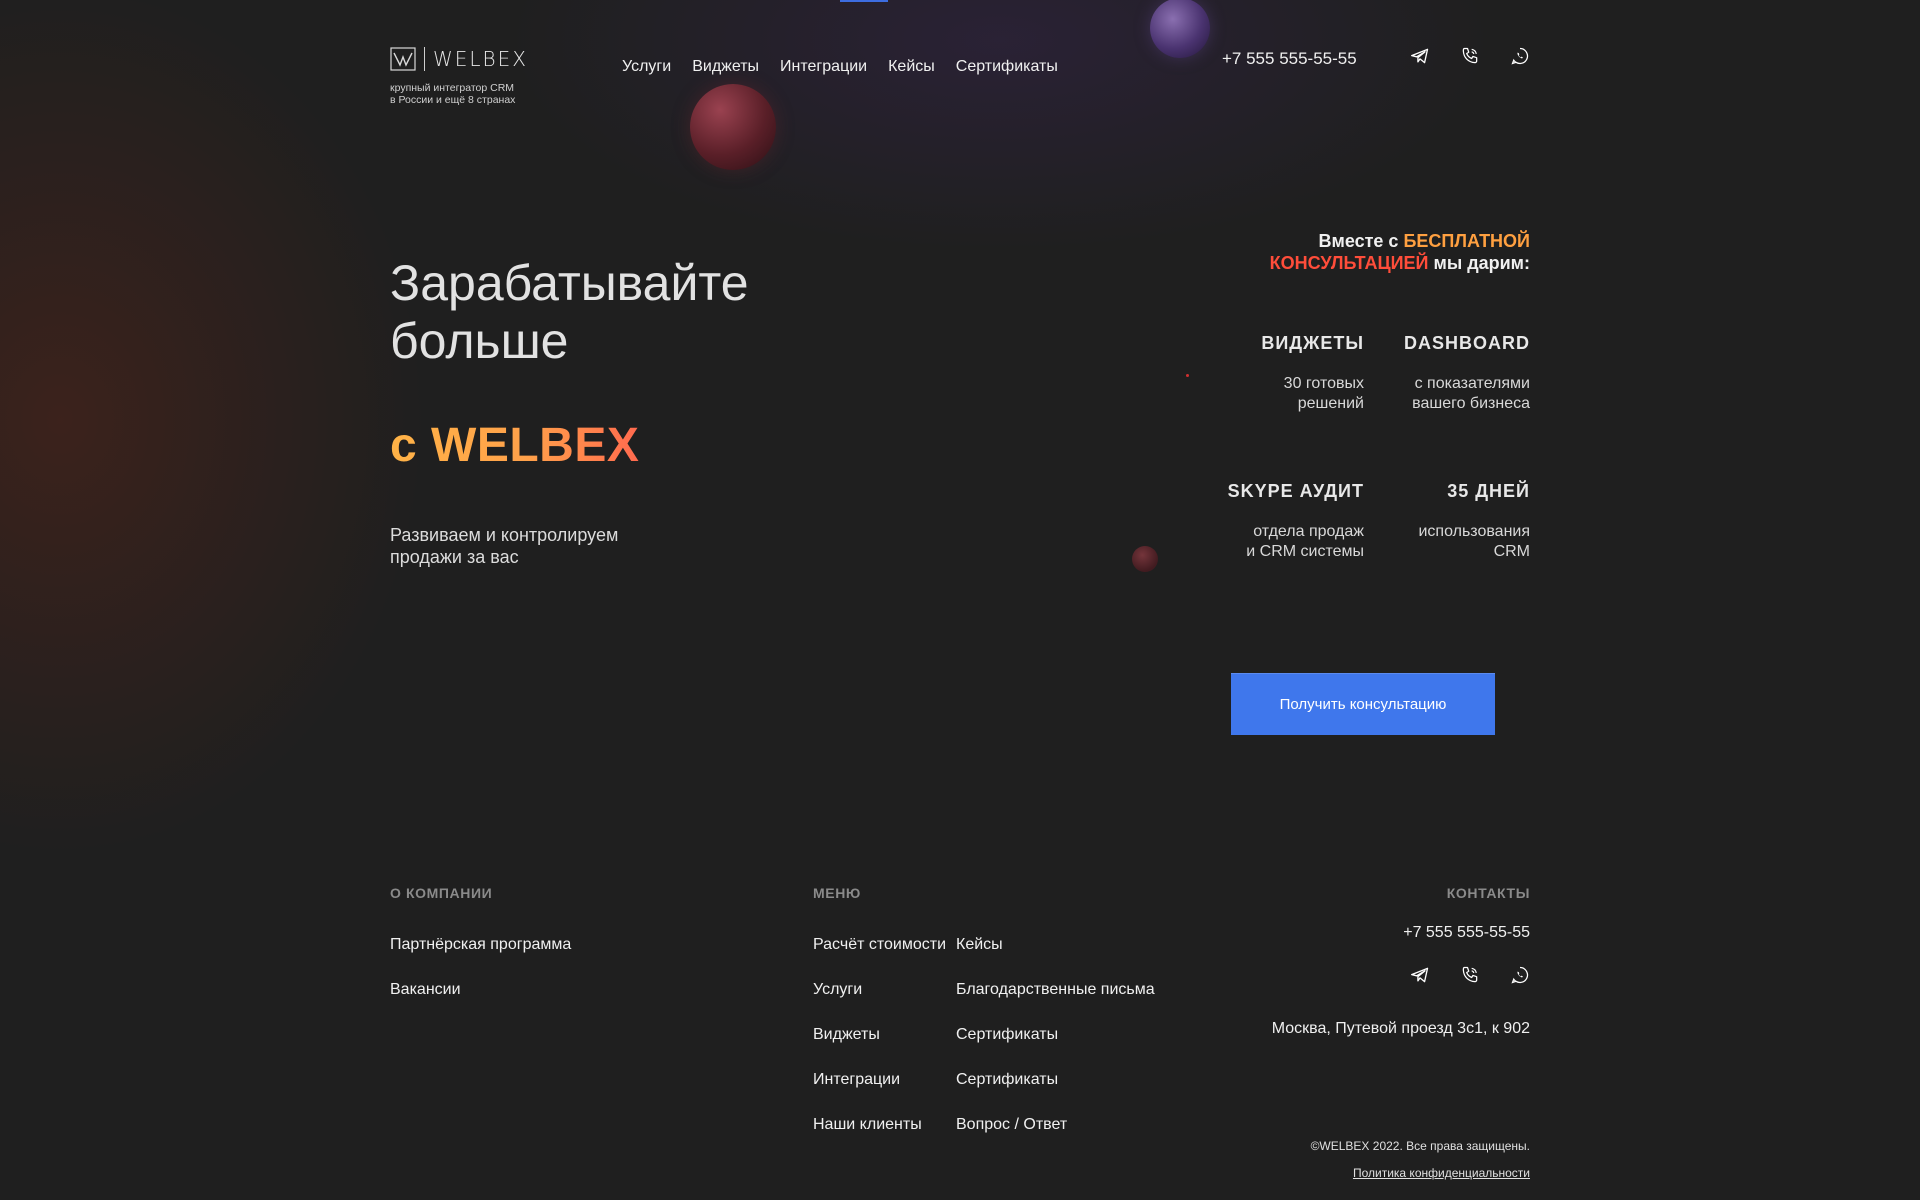  I want to click on header-social-links, so click(1470, 56).